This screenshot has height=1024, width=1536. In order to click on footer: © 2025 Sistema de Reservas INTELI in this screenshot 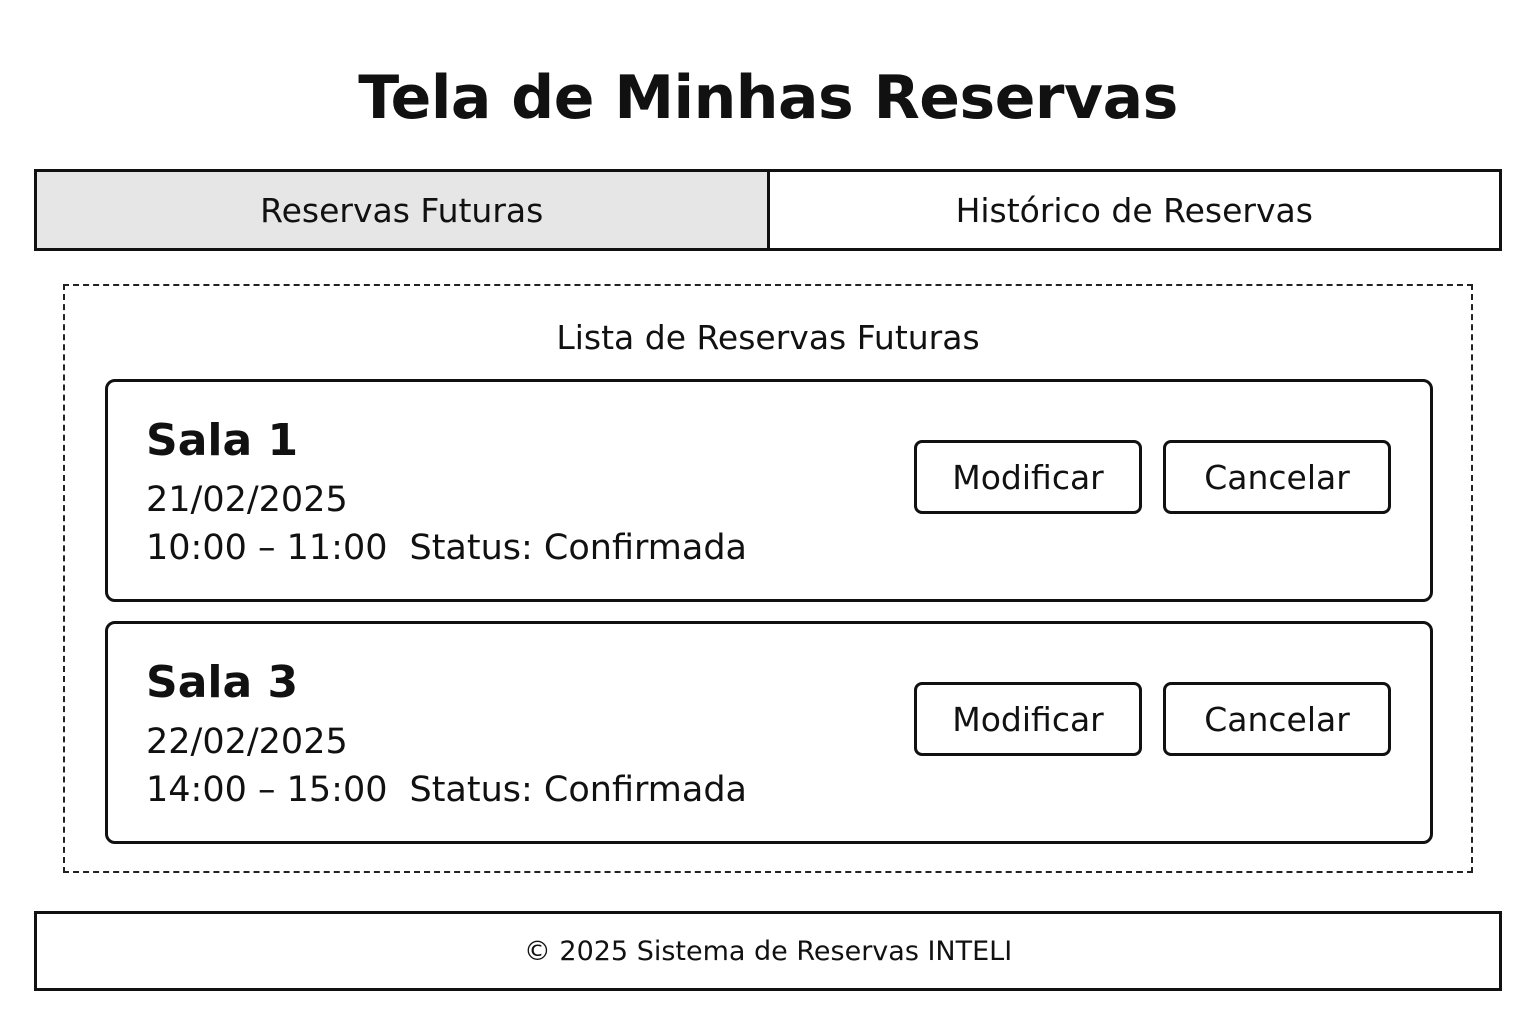, I will do `click(768, 951)`.